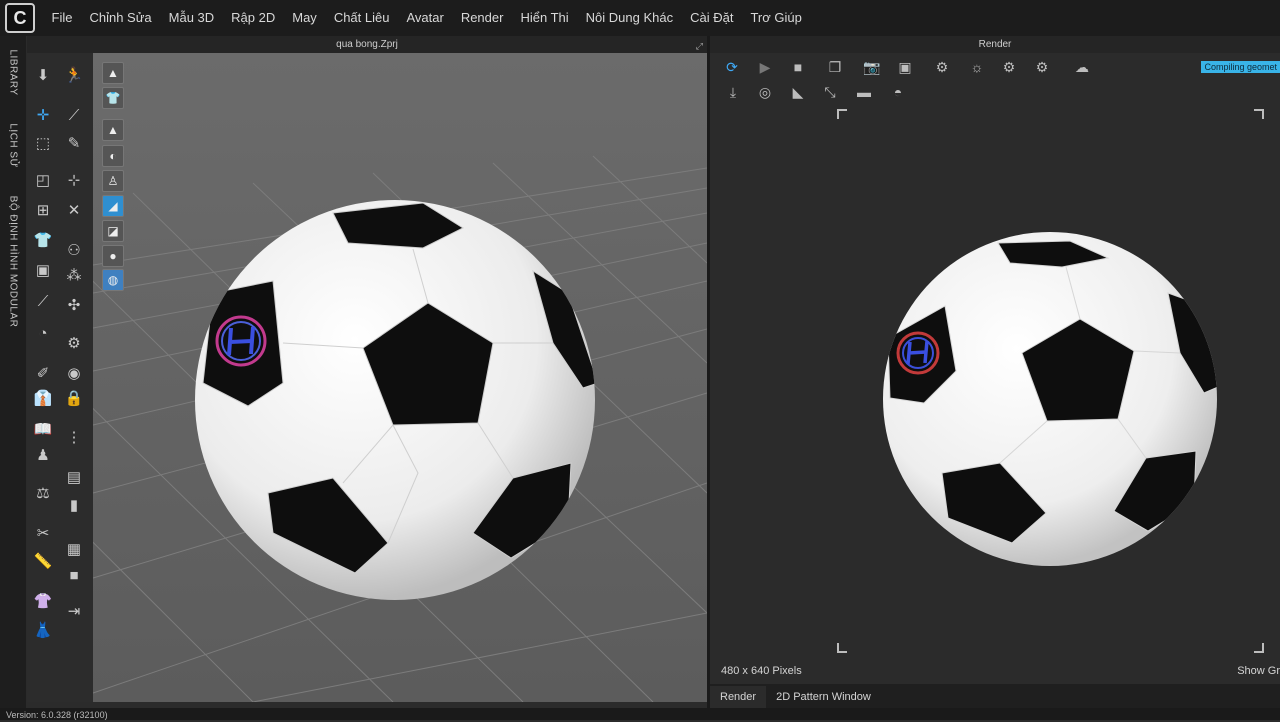  I want to click on tab-history: LỊCH SỬ, so click(13, 145).